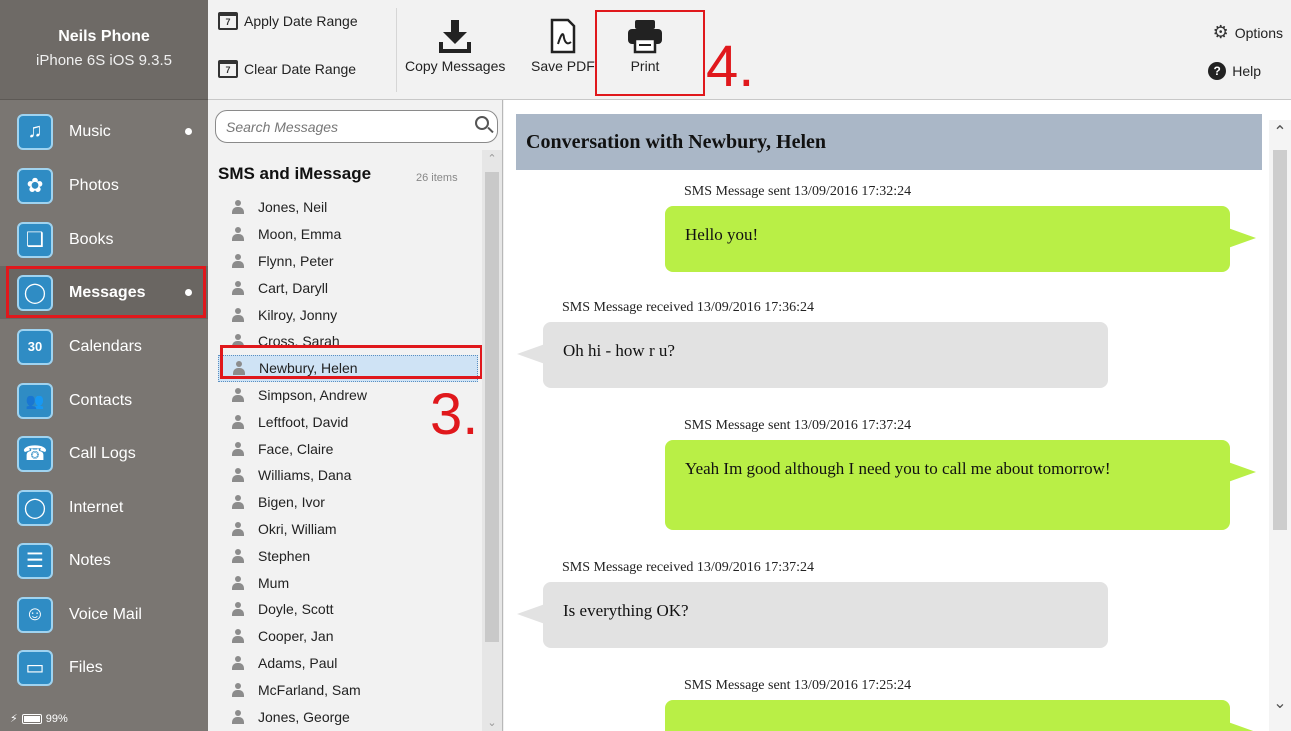 The height and width of the screenshot is (731, 1291). I want to click on sidebar-item-notes: ☰ Notes, so click(104, 560).